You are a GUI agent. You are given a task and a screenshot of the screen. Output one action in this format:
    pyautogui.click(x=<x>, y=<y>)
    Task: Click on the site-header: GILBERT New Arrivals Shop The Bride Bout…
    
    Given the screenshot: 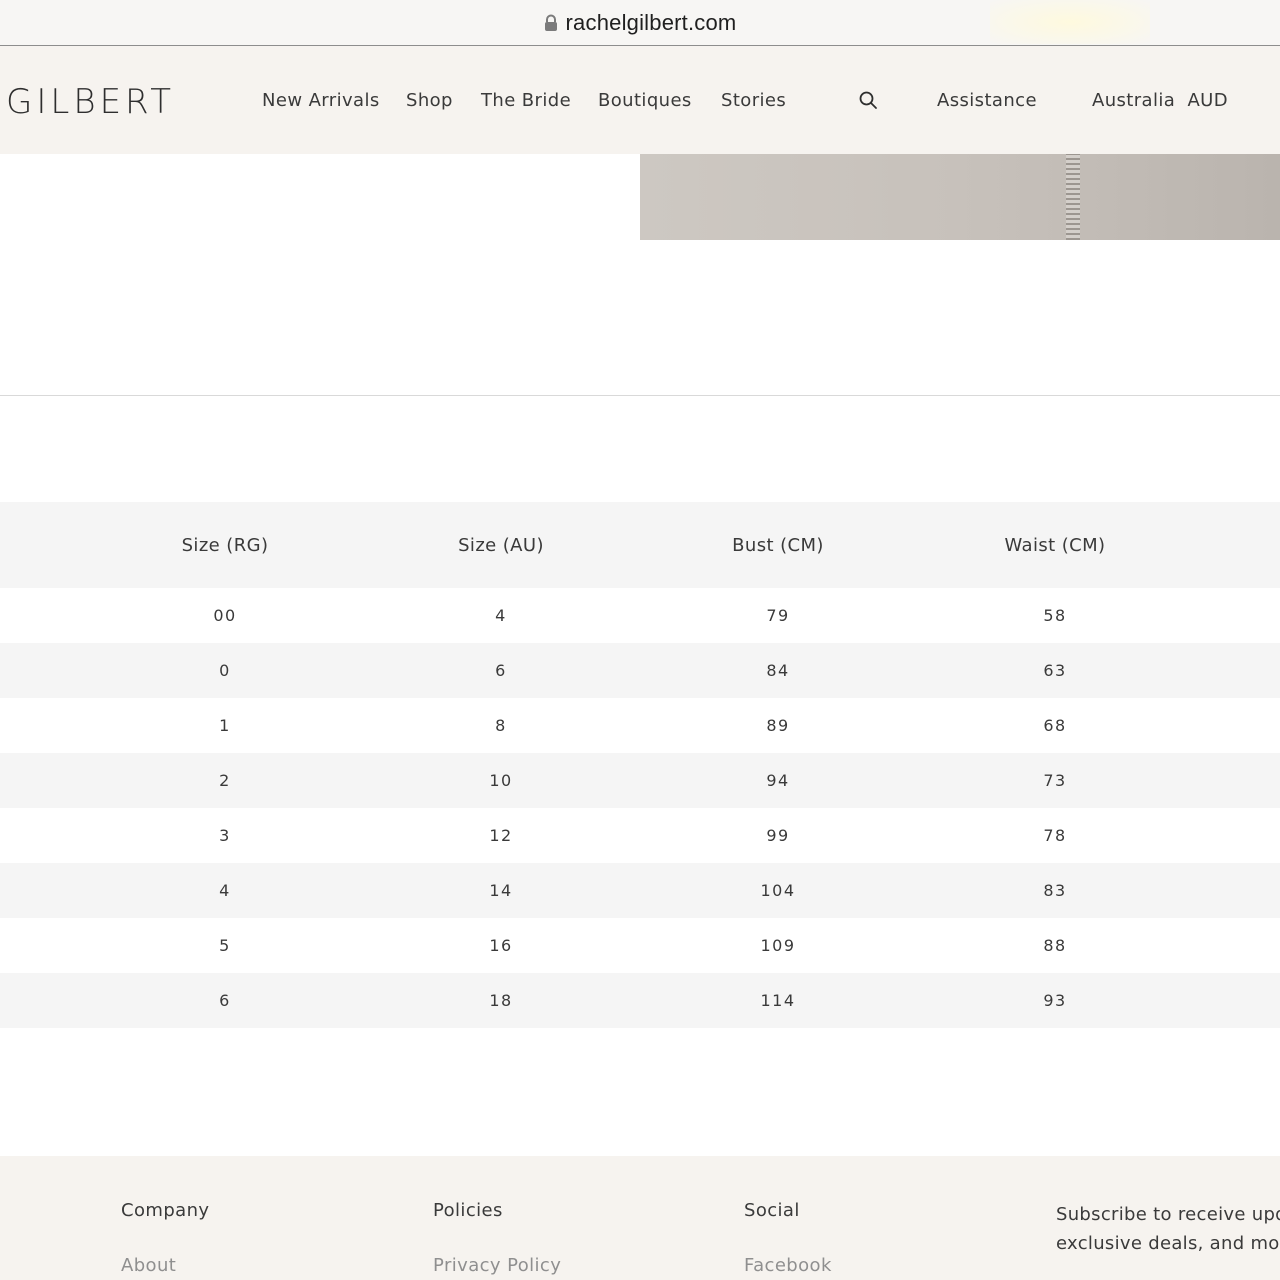 What is the action you would take?
    pyautogui.click(x=640, y=100)
    